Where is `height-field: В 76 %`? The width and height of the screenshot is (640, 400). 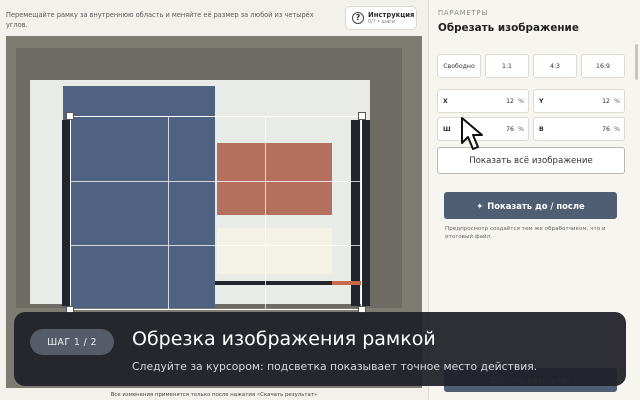 height-field: В 76 % is located at coordinates (579, 129).